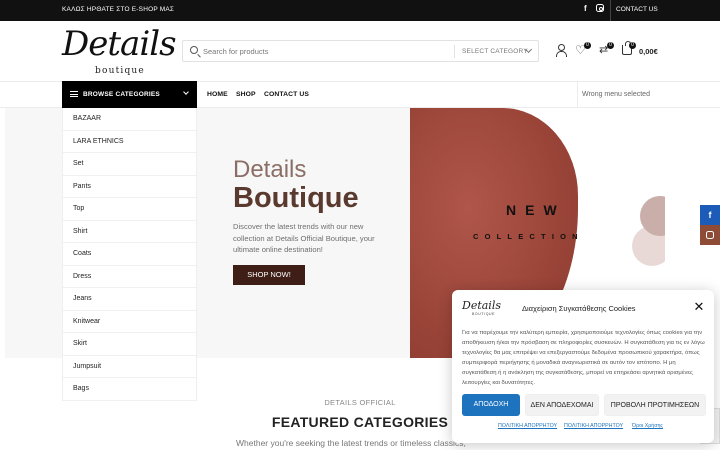  What do you see at coordinates (120, 71) in the screenshot?
I see `logo-subtitle: boutique` at bounding box center [120, 71].